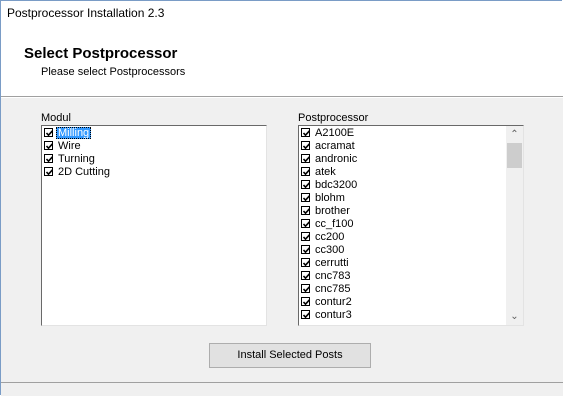 The height and width of the screenshot is (396, 563). What do you see at coordinates (402, 159) in the screenshot?
I see `postprocessor-item: andronic` at bounding box center [402, 159].